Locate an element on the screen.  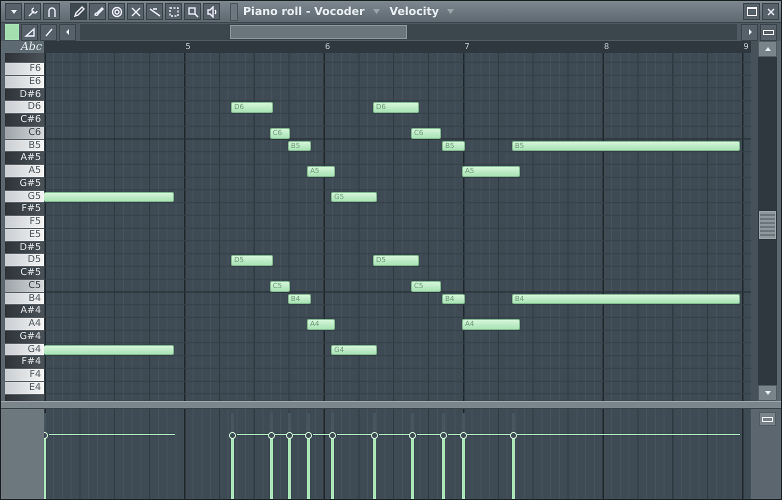
bar-number: 9 is located at coordinates (746, 46).